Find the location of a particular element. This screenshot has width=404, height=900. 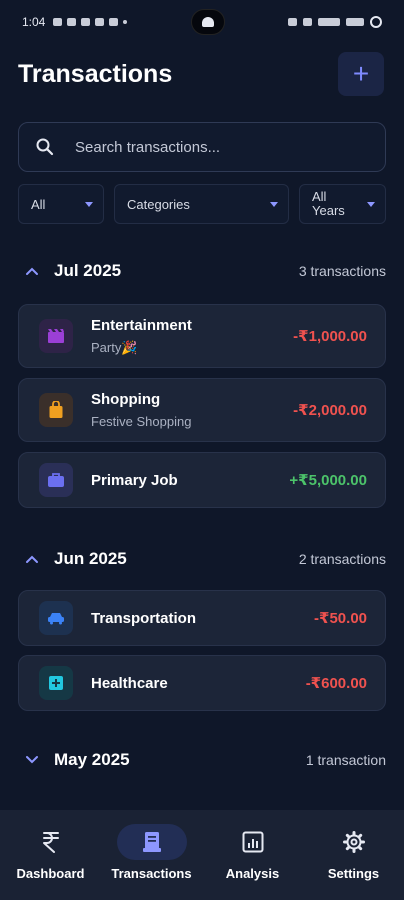

system-icons is located at coordinates (334, 22).